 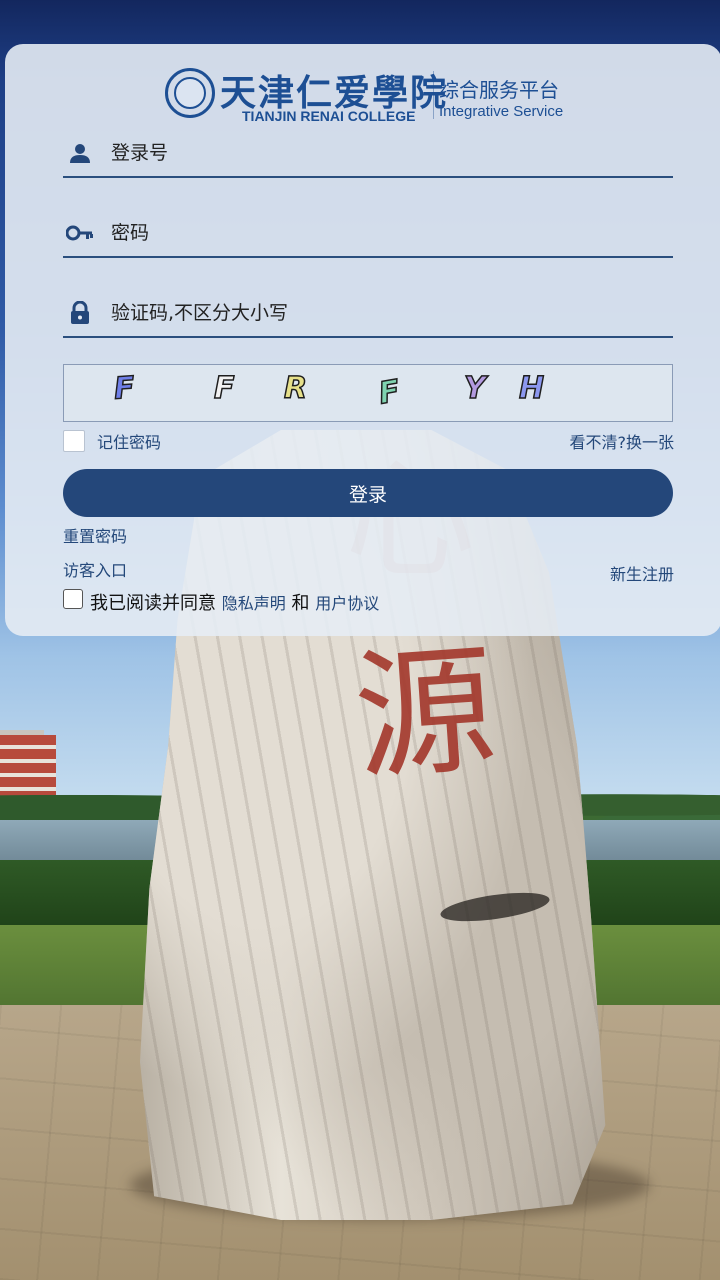 I want to click on user-agreement-link: 用户协议, so click(x=347, y=603).